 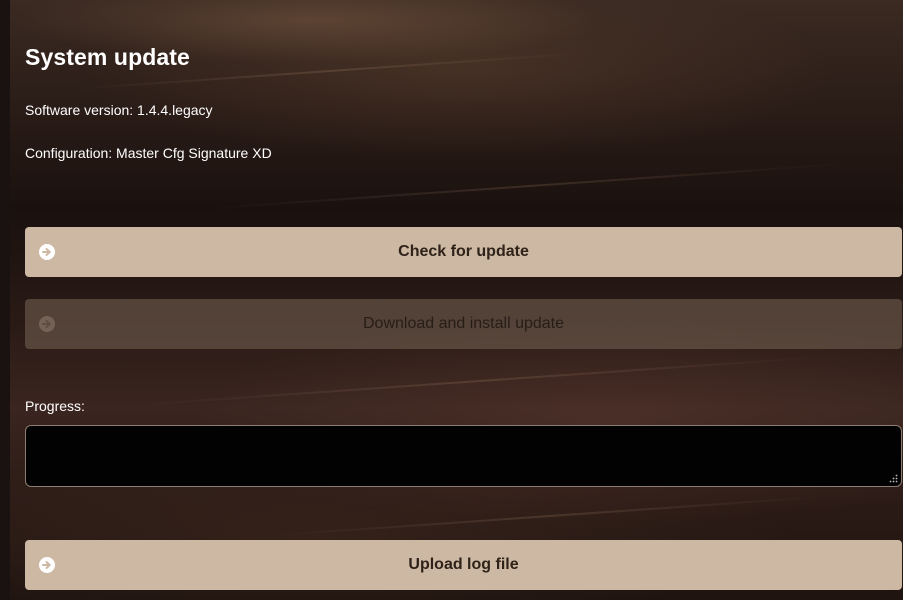 I want to click on resize-grip-icon, so click(x=893, y=478).